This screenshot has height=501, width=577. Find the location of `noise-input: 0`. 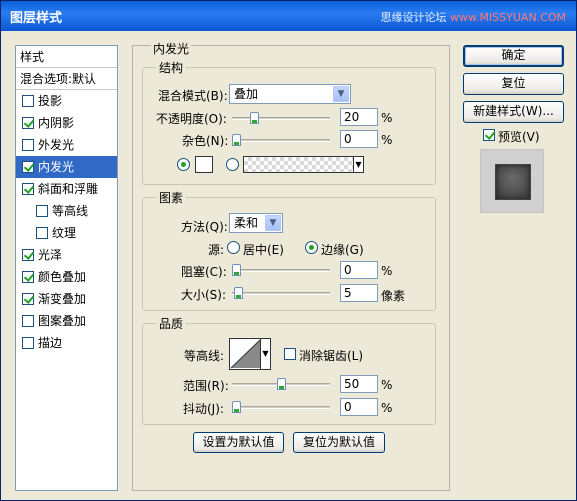

noise-input: 0 is located at coordinates (359, 139).